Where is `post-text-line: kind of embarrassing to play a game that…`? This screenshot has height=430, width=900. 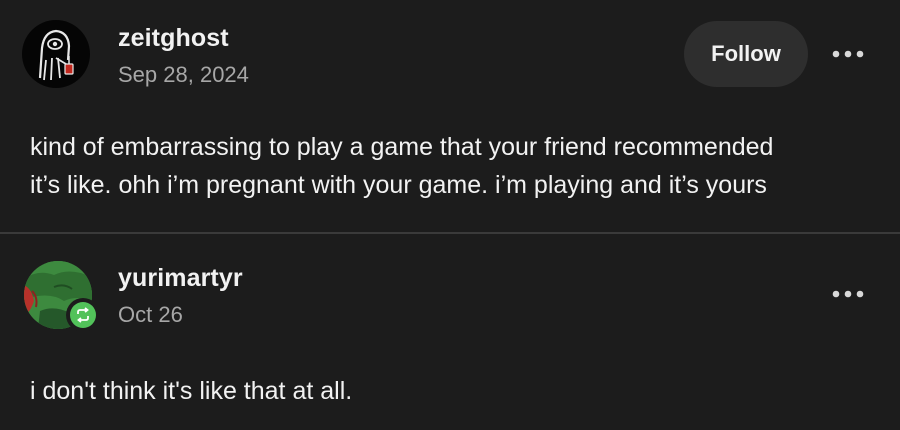 post-text-line: kind of embarrassing to play a game that… is located at coordinates (402, 147).